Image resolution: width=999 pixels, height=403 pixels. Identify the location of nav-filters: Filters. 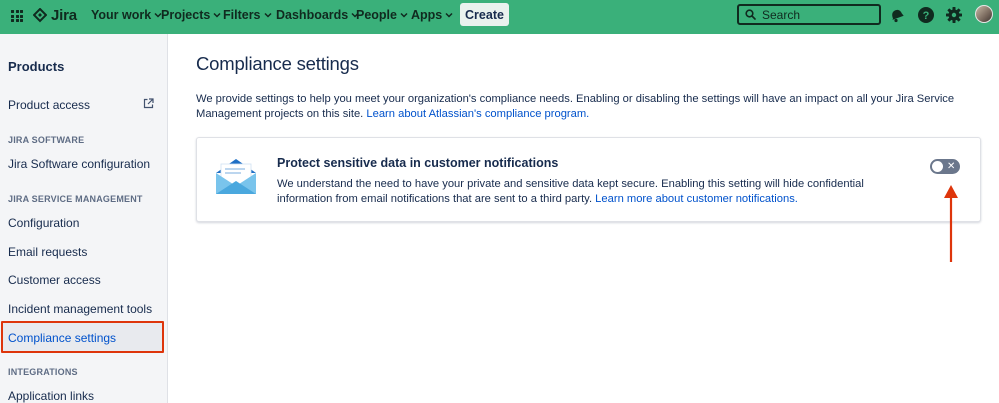
(247, 15).